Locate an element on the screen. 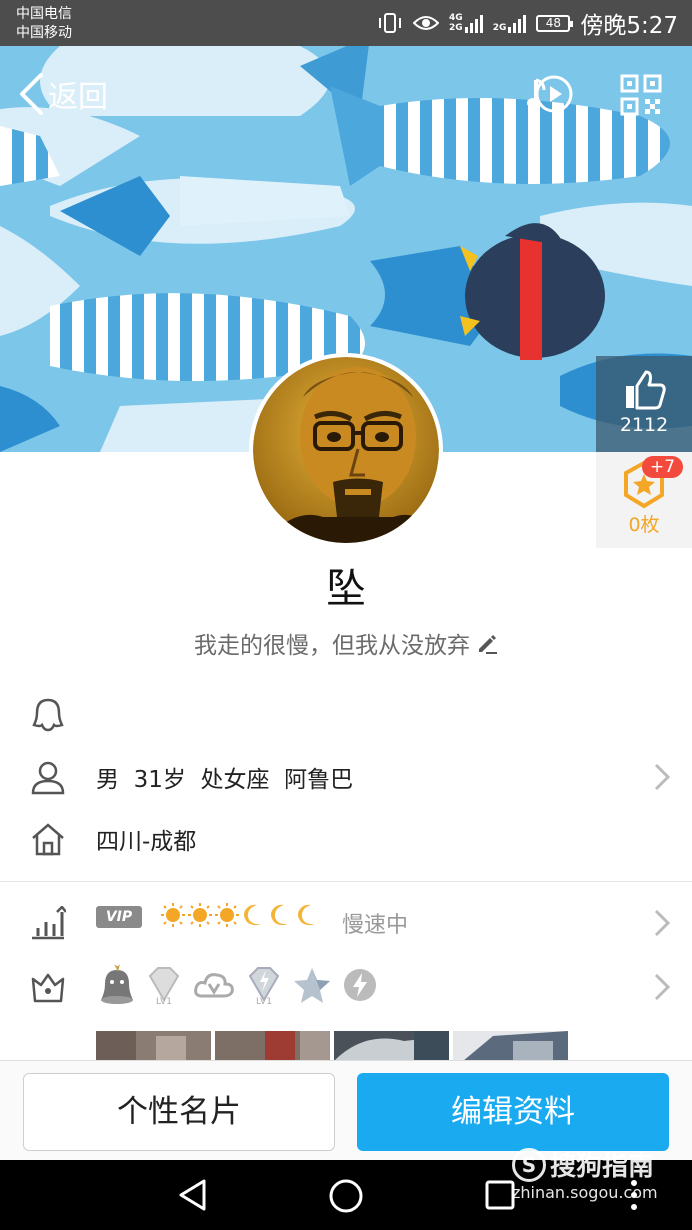 The height and width of the screenshot is (1230, 692). pencil-icon is located at coordinates (487, 644).